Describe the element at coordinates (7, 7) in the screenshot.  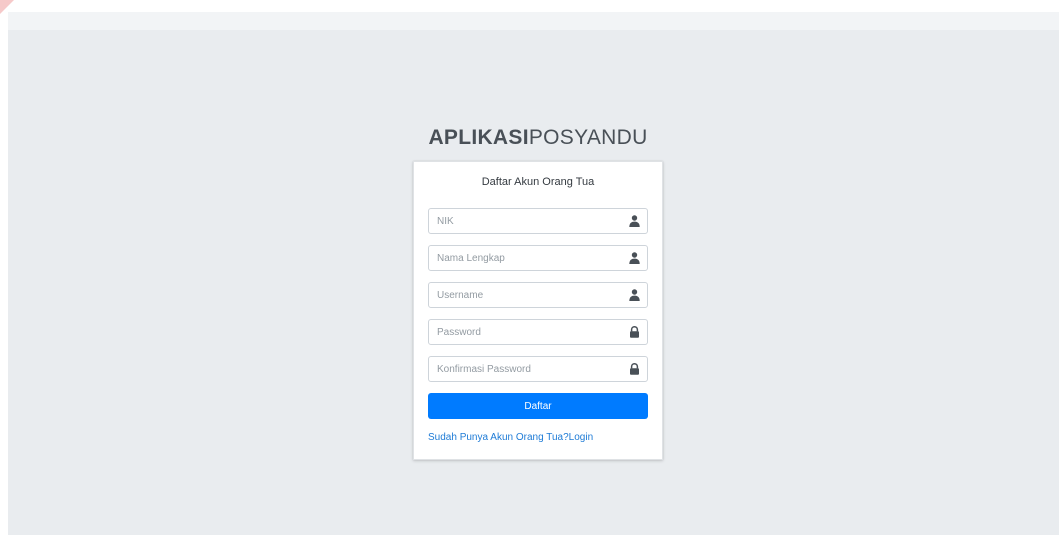
I see `corner-decoration` at that location.